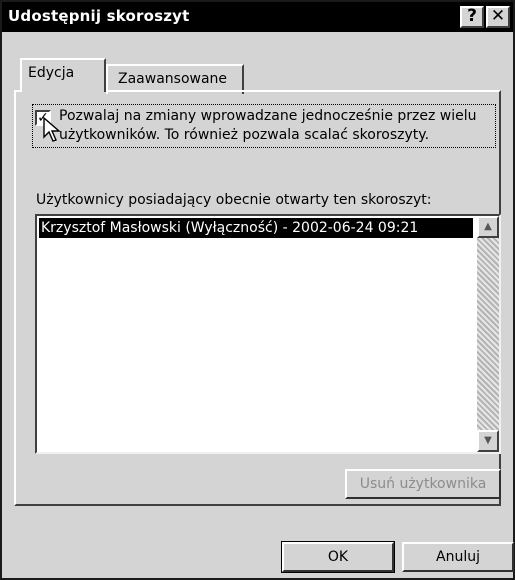  Describe the element at coordinates (99, 16) in the screenshot. I see `window-title: Udostępnij skoroszyt` at that location.